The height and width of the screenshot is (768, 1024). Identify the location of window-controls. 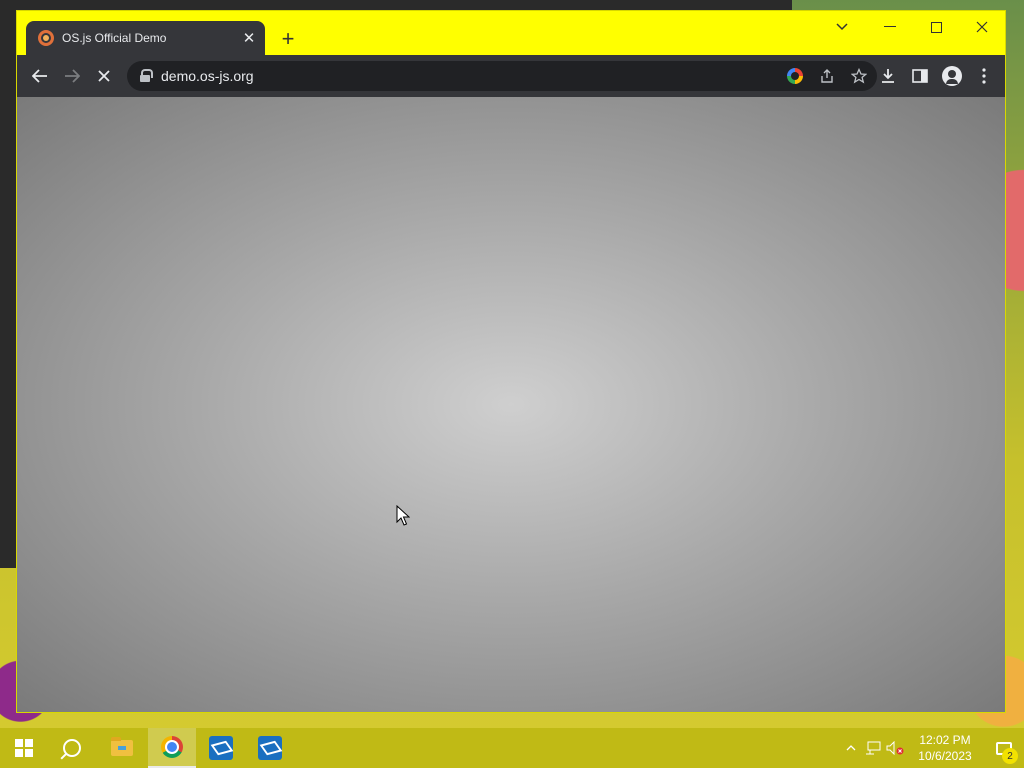
(936, 27).